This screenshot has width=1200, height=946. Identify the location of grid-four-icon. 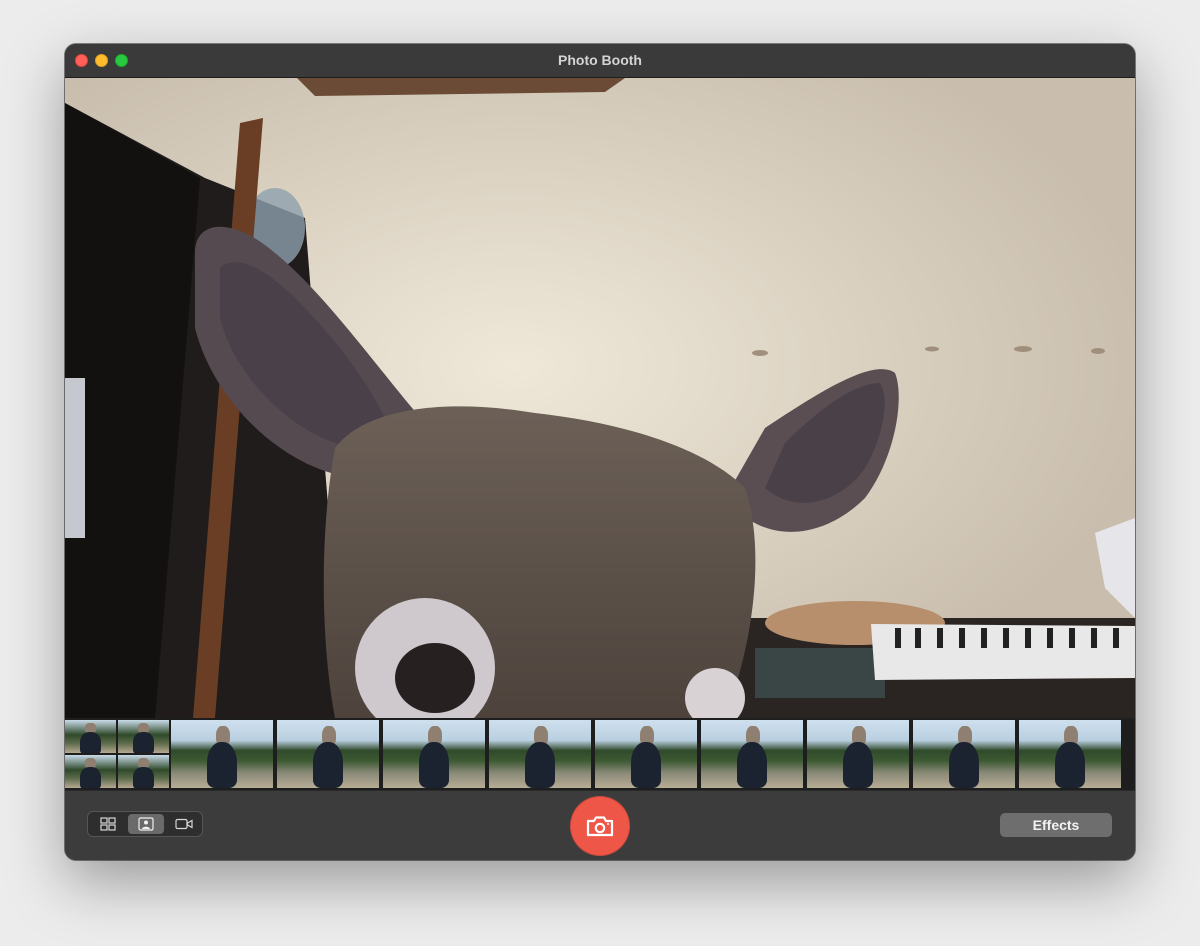
(108, 824).